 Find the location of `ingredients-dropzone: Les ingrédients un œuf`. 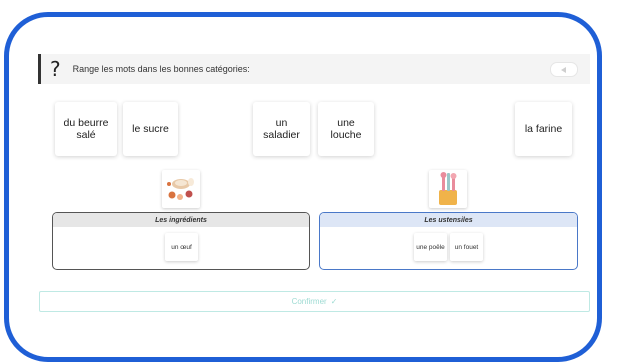

ingredients-dropzone: Les ingrédients un œuf is located at coordinates (181, 241).